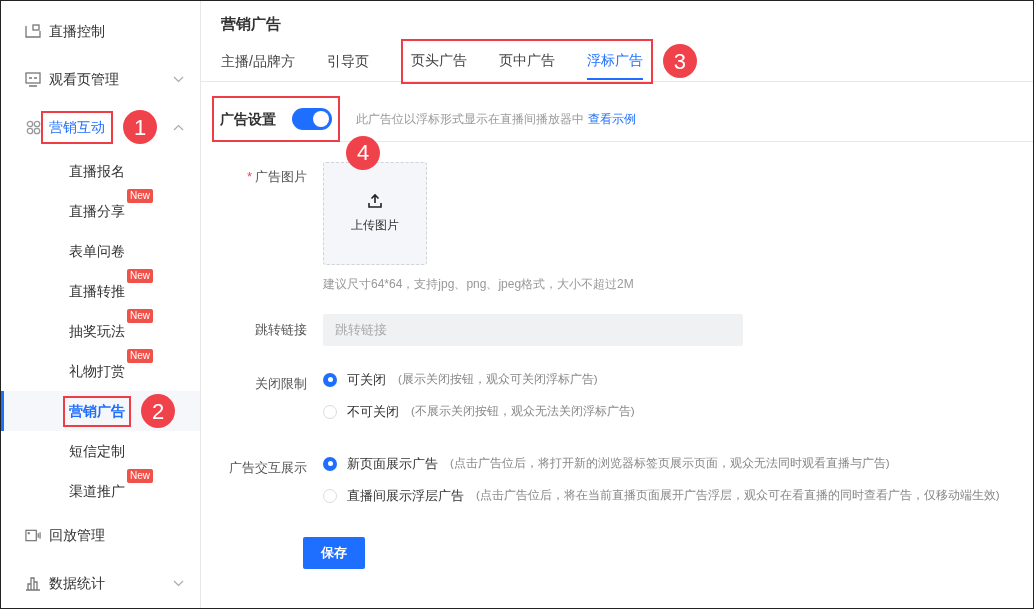 The height and width of the screenshot is (609, 1034). What do you see at coordinates (140, 127) in the screenshot?
I see `callout-marker: 1` at bounding box center [140, 127].